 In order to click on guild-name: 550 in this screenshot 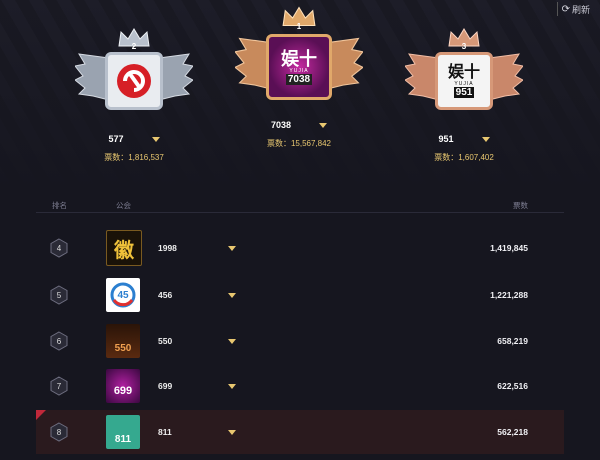, I will do `click(165, 341)`.